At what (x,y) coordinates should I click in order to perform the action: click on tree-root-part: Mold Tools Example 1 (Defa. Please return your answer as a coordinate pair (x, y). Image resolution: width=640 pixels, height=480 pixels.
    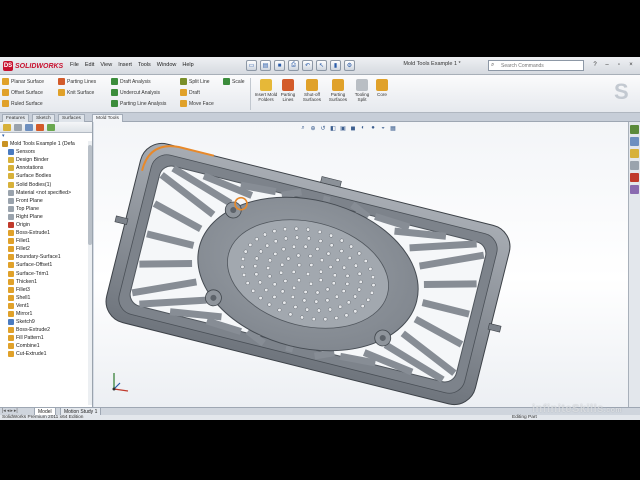
    Looking at the image, I should click on (47, 144).